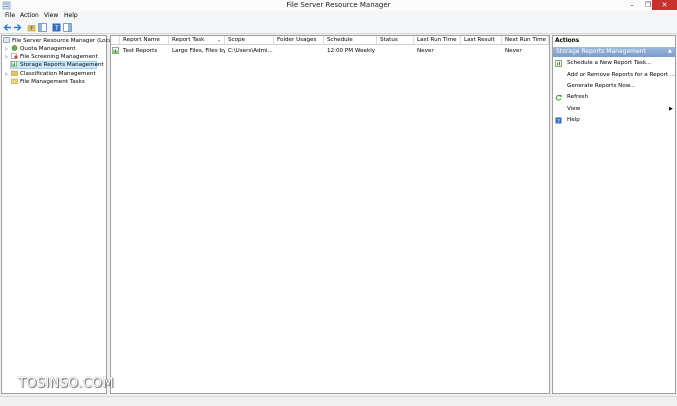  What do you see at coordinates (14, 64) in the screenshot?
I see `storage-report-icon` at bounding box center [14, 64].